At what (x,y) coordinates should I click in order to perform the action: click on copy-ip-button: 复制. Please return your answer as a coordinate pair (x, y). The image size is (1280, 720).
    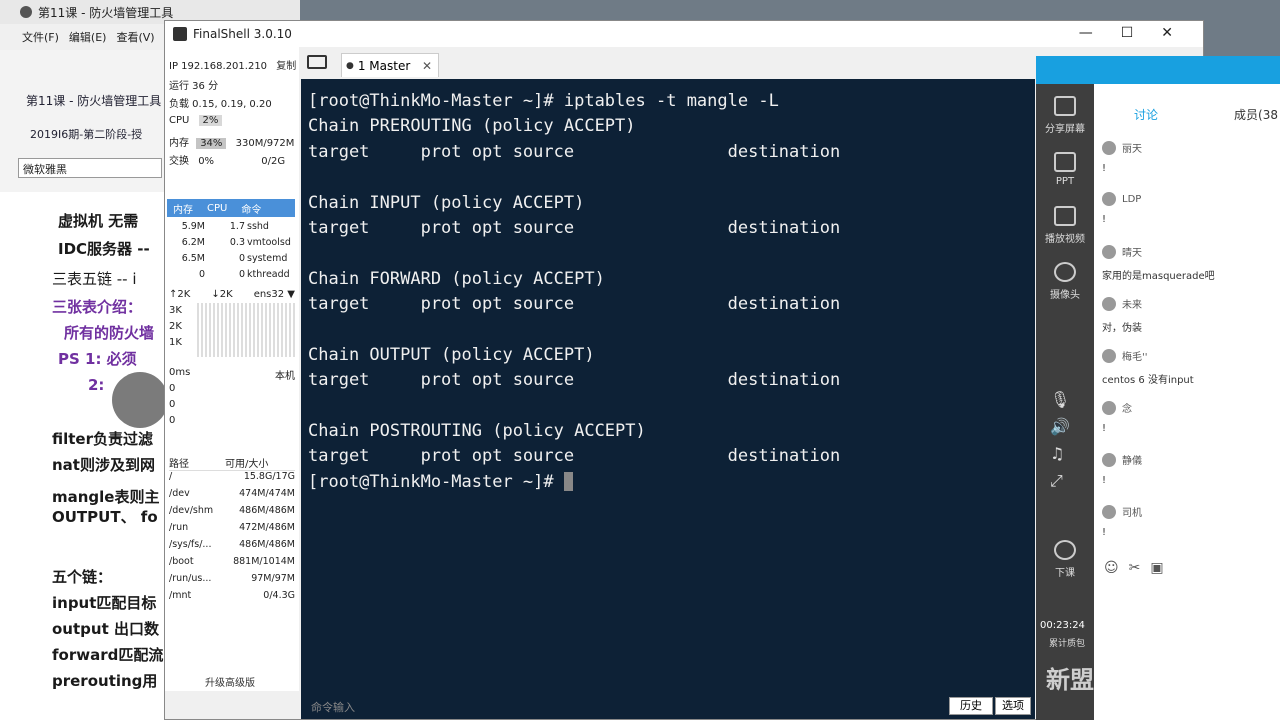
    Looking at the image, I should click on (286, 66).